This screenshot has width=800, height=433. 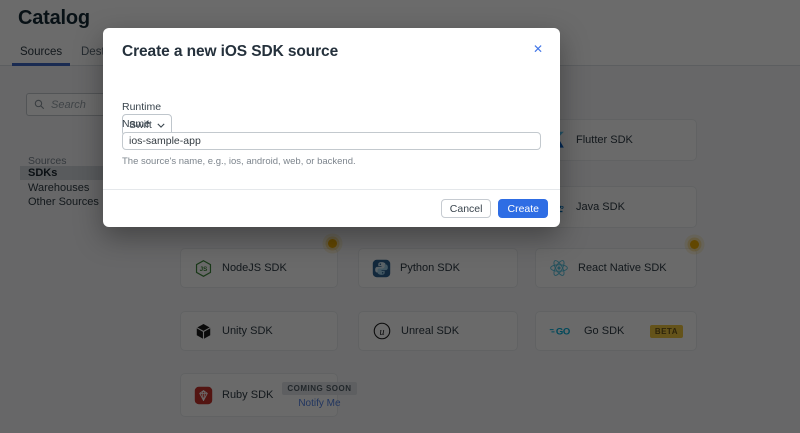 I want to click on close-icon: ✕, so click(x=538, y=49).